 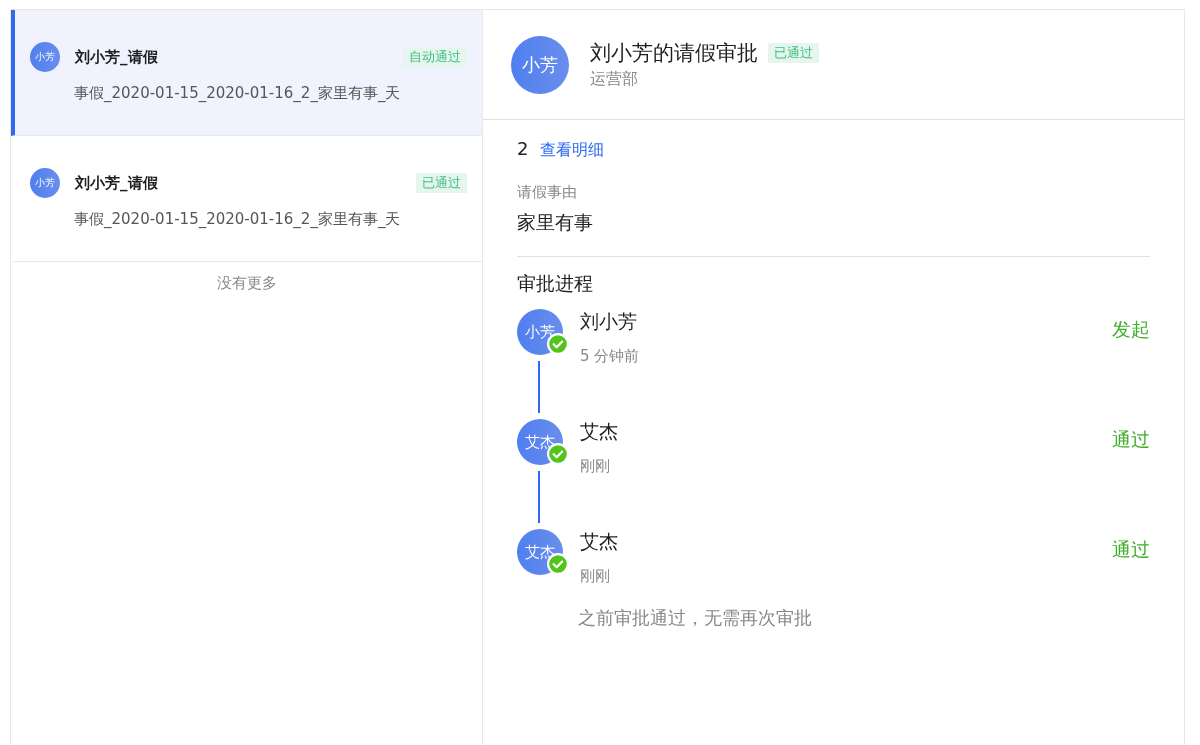 I want to click on field-value: 家里有事, so click(x=555, y=222).